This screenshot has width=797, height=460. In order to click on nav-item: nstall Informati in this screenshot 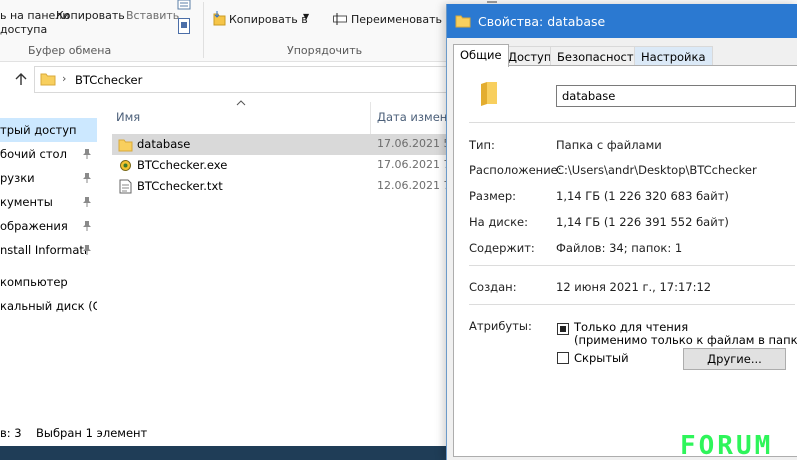, I will do `click(48, 250)`.